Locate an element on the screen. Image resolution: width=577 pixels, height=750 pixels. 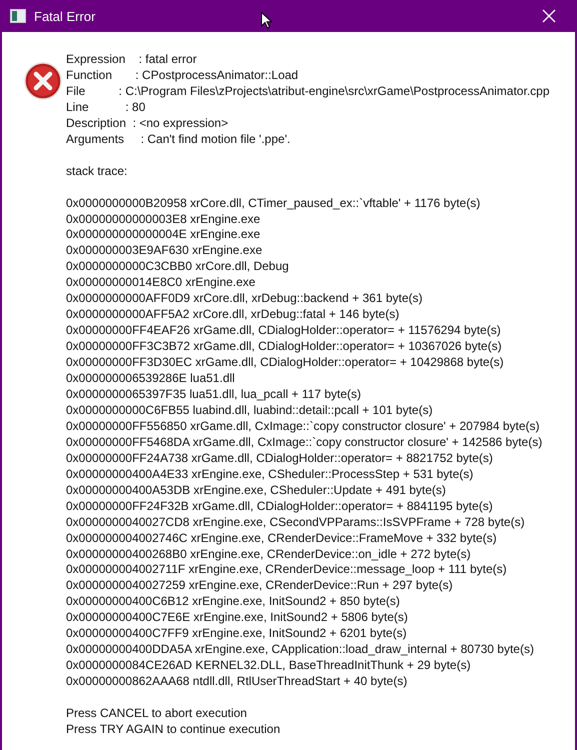
stack-trace-heading: stack trace: is located at coordinates (97, 172).